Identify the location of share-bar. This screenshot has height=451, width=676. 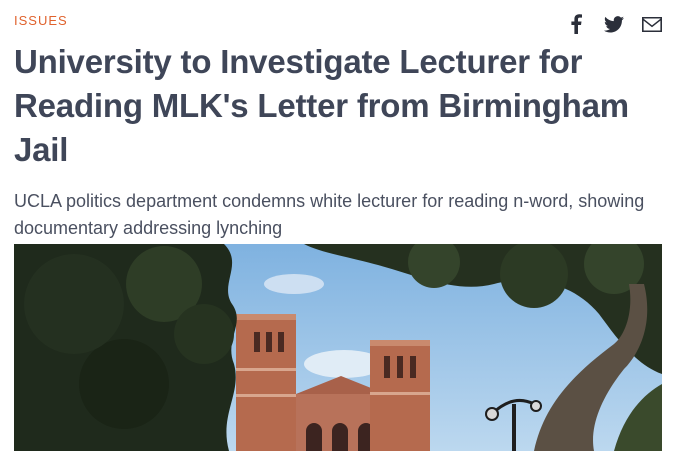
(614, 24).